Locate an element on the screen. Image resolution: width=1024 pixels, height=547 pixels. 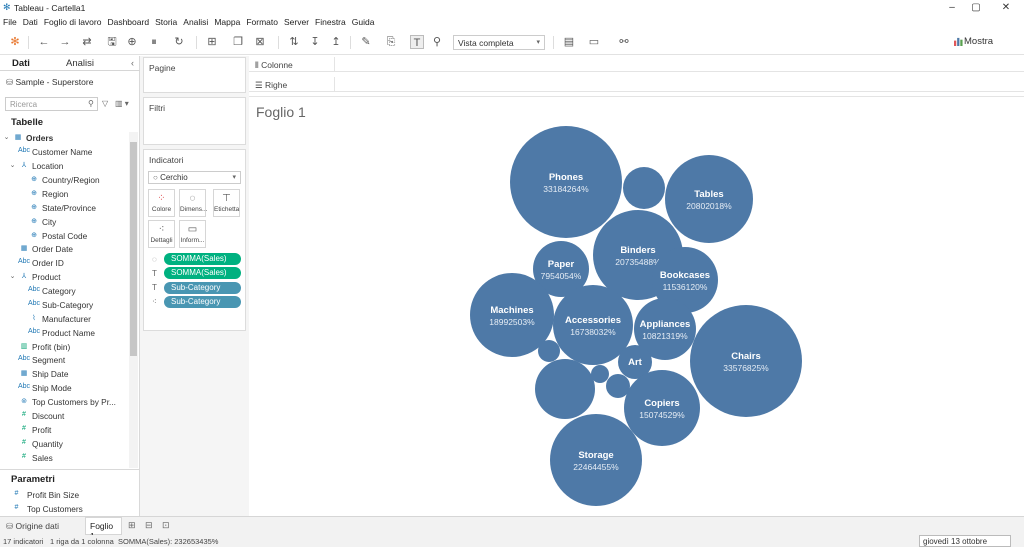
highlight-icon: ✎ is located at coordinates (366, 42).